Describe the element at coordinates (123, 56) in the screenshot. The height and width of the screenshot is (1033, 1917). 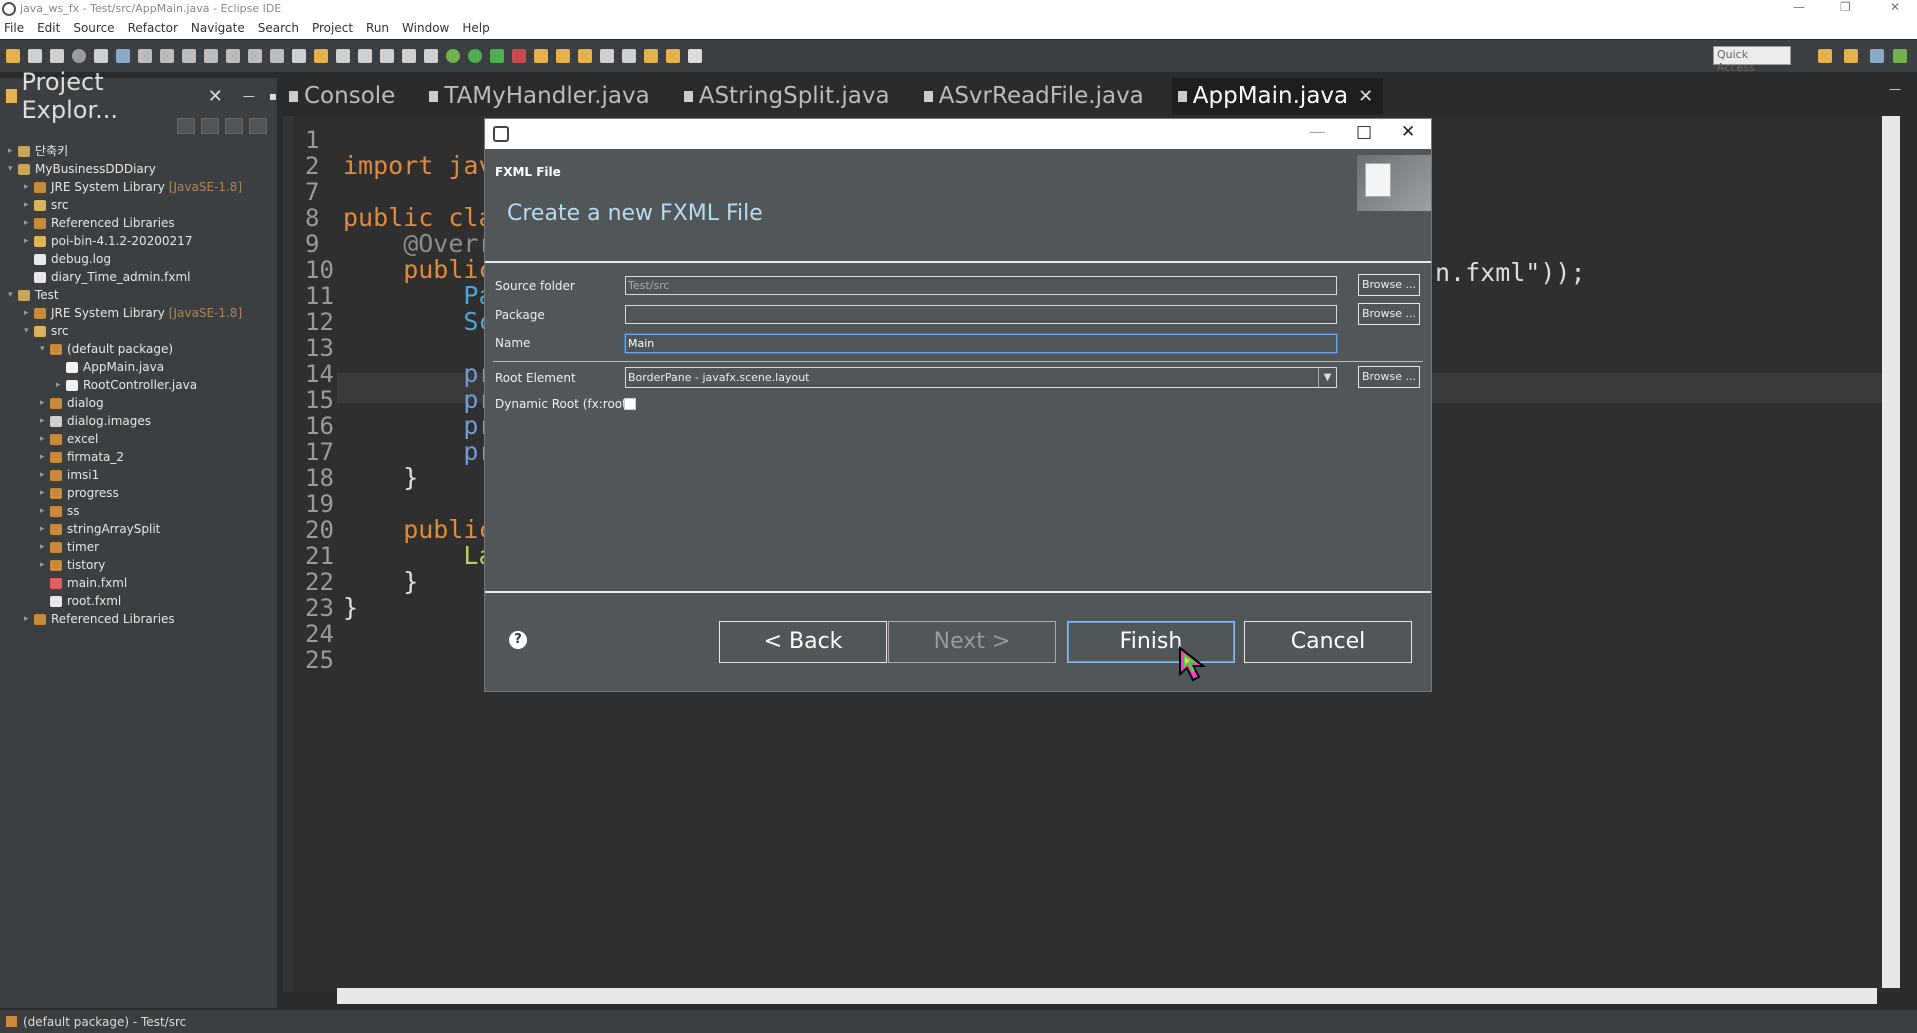
I see `skip-breakpoints-icon` at that location.